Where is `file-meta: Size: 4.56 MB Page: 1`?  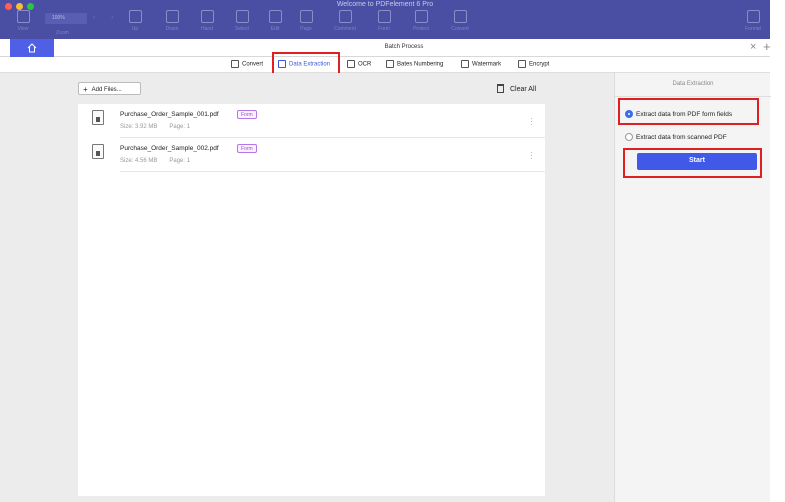
file-meta: Size: 4.56 MB Page: 1 is located at coordinates (155, 161).